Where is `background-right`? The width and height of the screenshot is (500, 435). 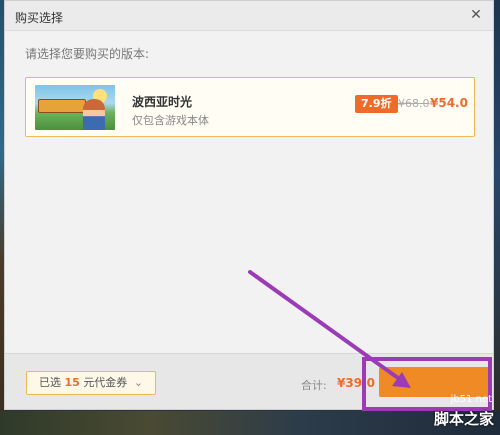 background-right is located at coordinates (497, 217).